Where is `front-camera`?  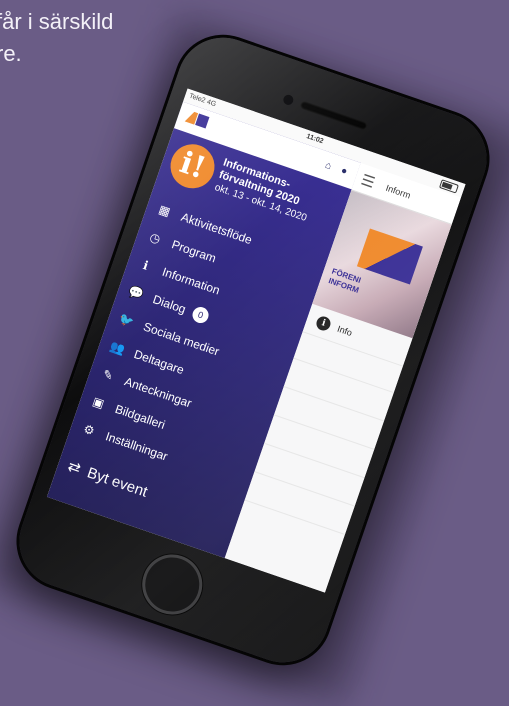 front-camera is located at coordinates (288, 100).